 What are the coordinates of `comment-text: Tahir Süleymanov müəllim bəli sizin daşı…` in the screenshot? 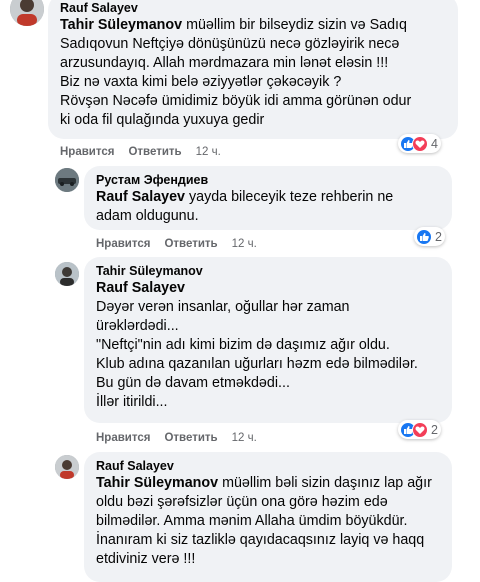 It's located at (264, 521).